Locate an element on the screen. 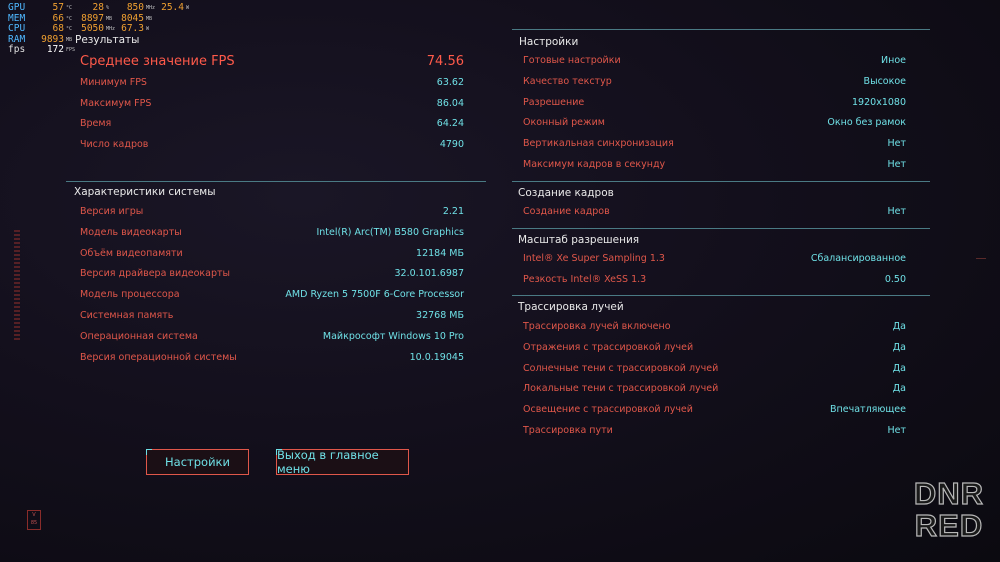  frame-gen-label: Создание кадров is located at coordinates (566, 211).